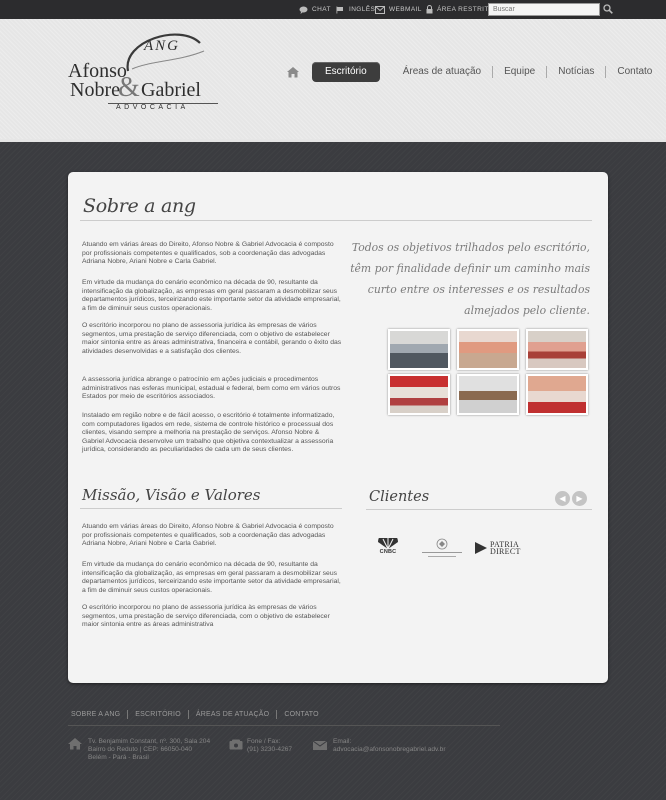  Describe the element at coordinates (118, 757) in the screenshot. I see `address-line: Belém - Pará - Brasil` at that location.